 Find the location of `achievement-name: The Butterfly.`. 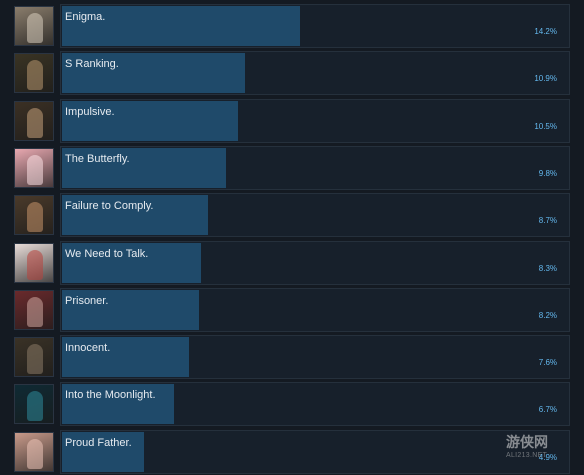

achievement-name: The Butterfly. is located at coordinates (97, 158).